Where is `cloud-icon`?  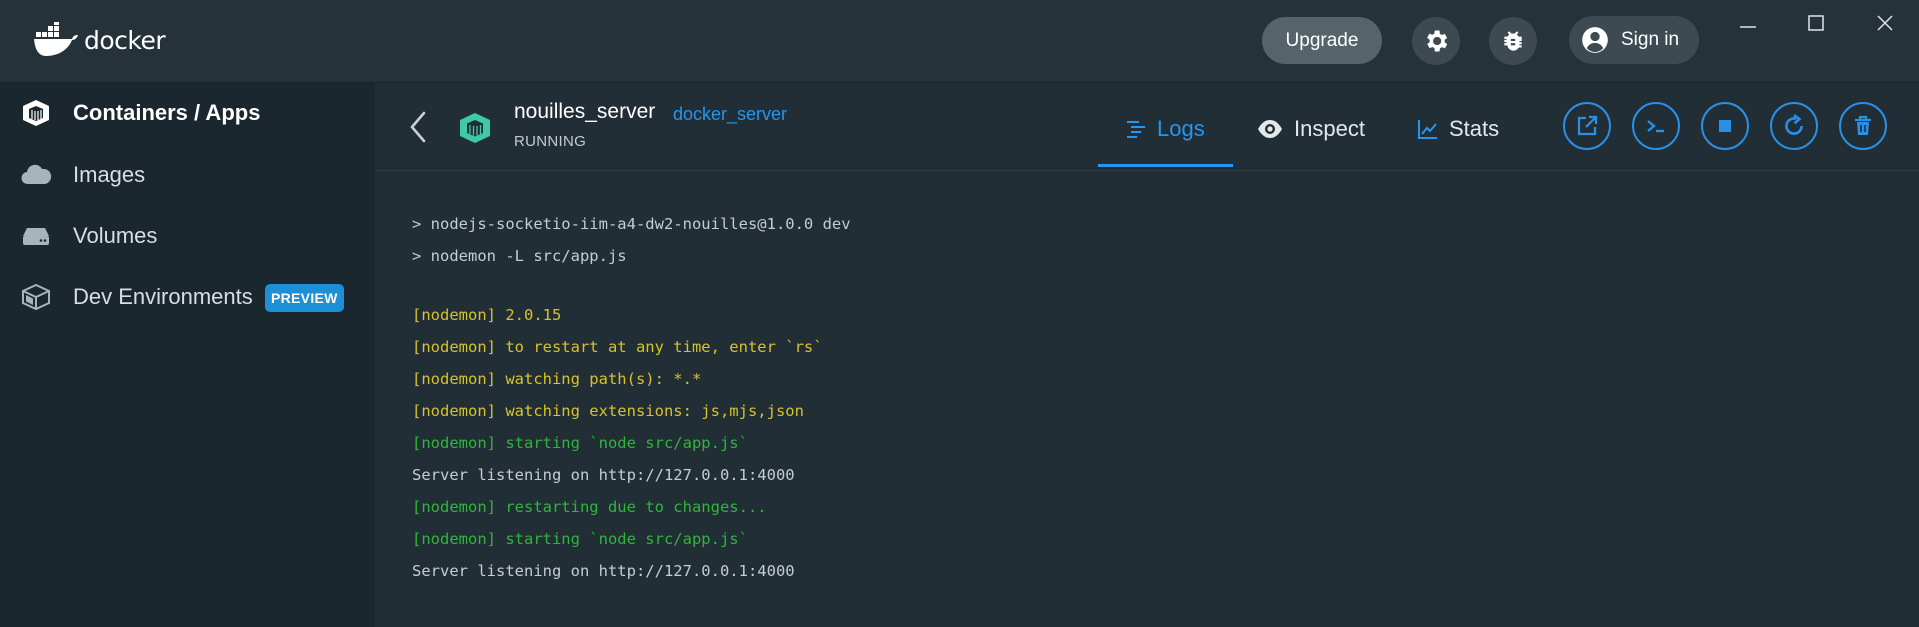 cloud-icon is located at coordinates (36, 174).